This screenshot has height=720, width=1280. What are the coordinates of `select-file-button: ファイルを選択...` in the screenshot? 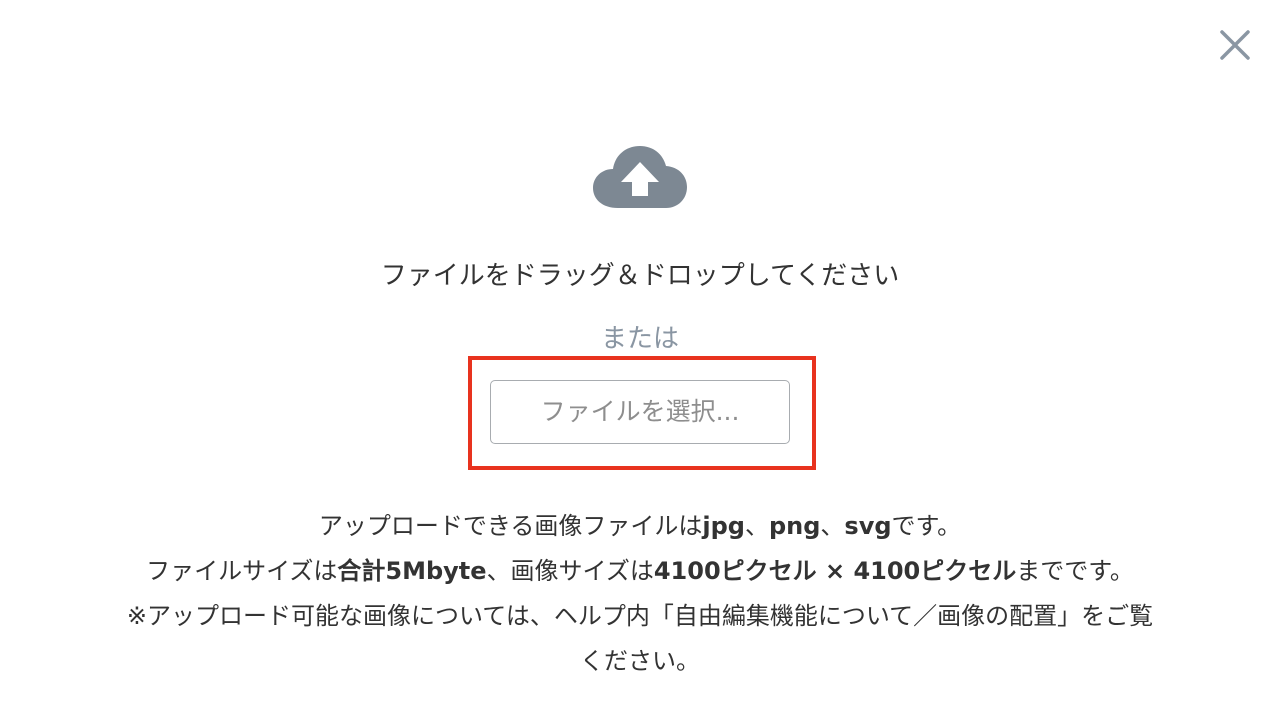 It's located at (640, 412).